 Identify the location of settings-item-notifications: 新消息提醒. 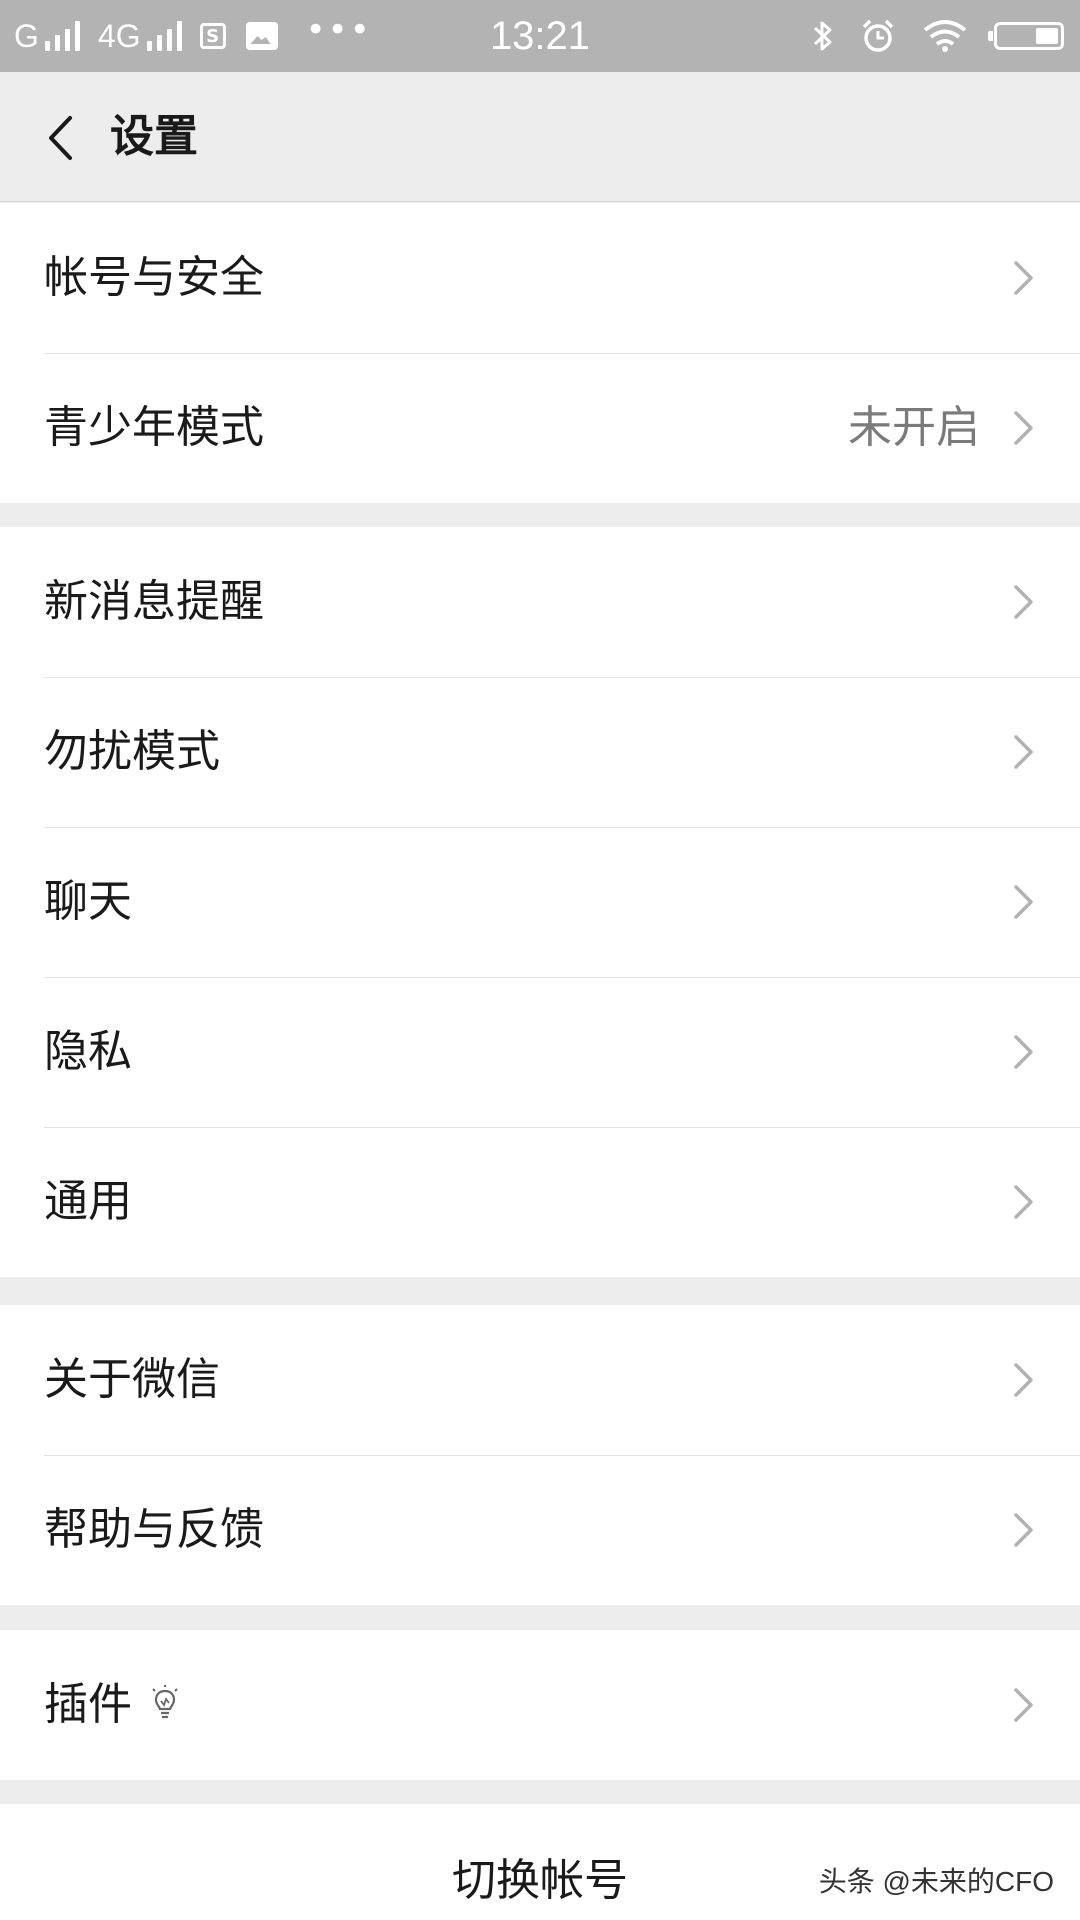
(540, 602).